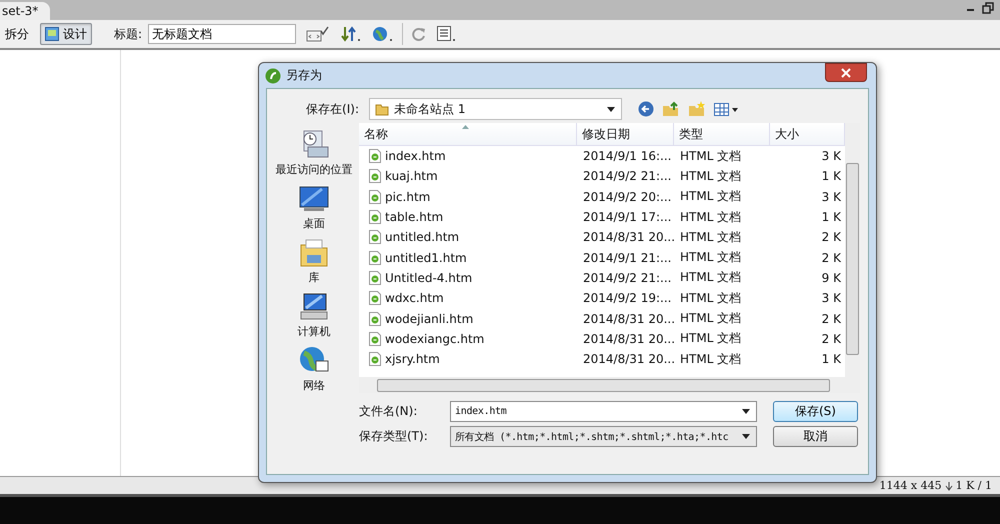  I want to click on back-icon, so click(646, 109).